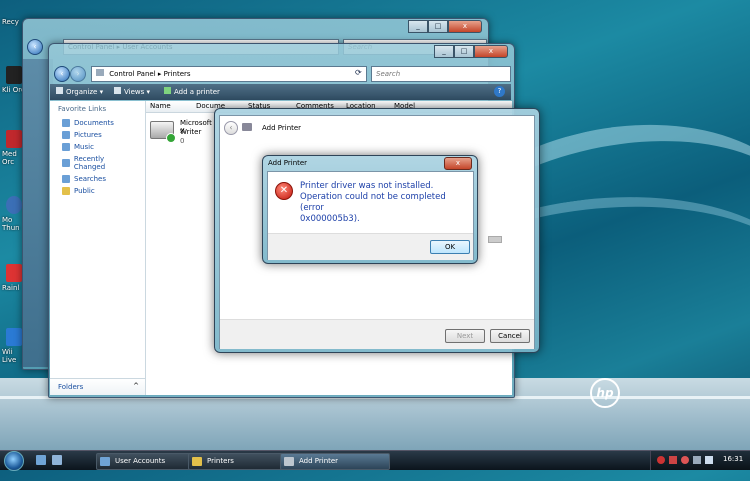 The height and width of the screenshot is (481, 750). What do you see at coordinates (171, 138) in the screenshot?
I see `default-checkmark-icon` at bounding box center [171, 138].